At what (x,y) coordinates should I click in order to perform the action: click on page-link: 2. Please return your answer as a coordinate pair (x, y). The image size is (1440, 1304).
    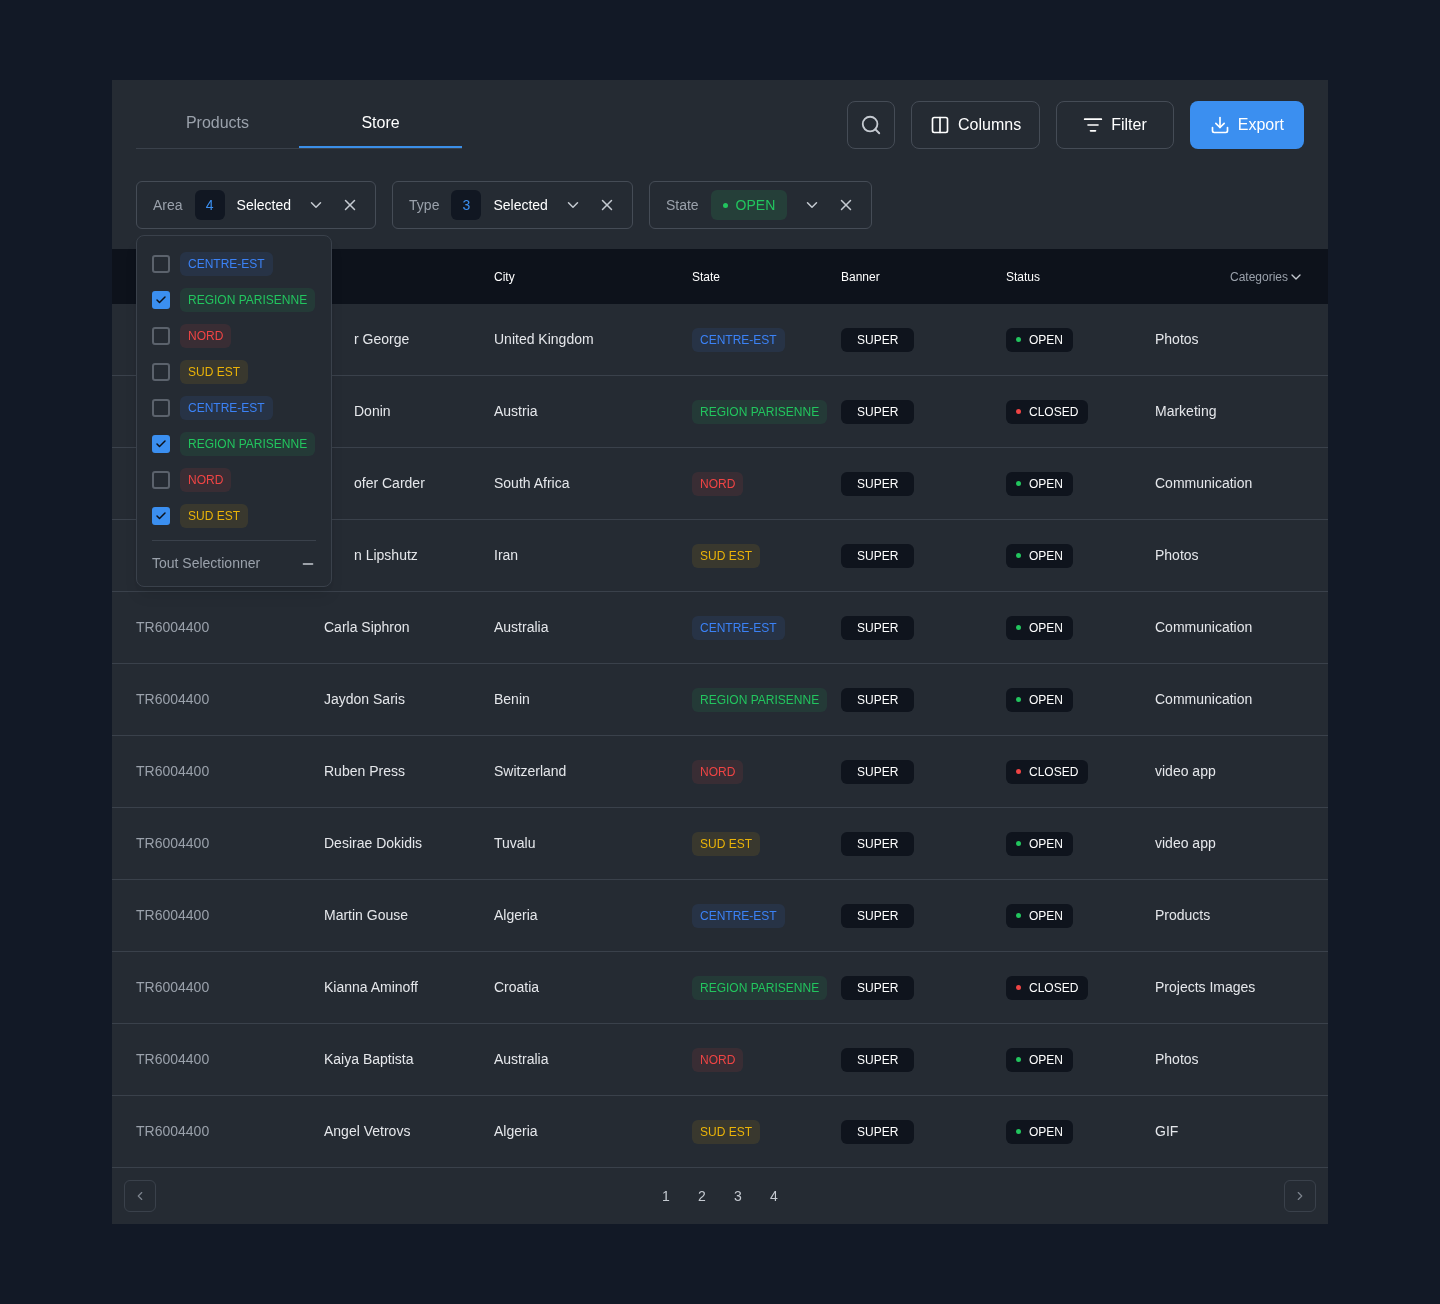
    Looking at the image, I should click on (702, 1196).